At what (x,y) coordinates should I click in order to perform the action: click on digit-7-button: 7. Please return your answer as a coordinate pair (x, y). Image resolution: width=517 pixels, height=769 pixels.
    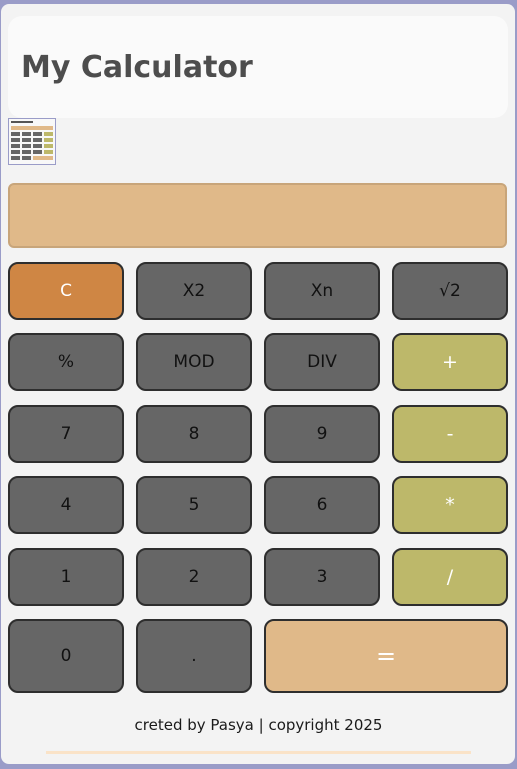
    Looking at the image, I should click on (66, 434).